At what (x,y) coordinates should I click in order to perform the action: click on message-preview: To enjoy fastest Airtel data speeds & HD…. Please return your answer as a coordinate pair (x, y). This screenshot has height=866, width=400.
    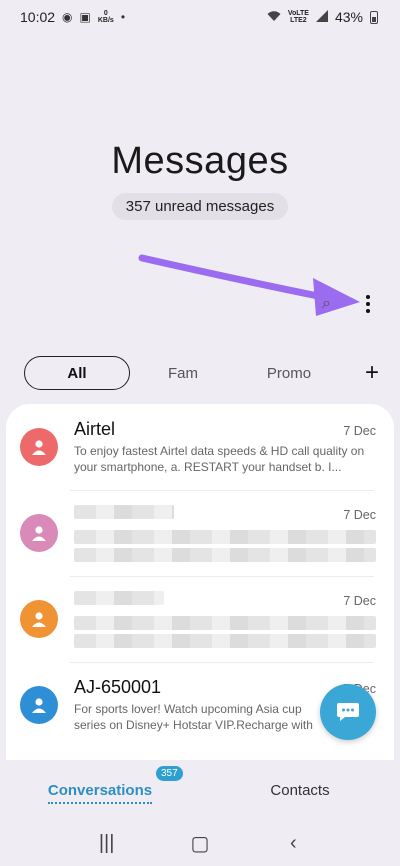
    Looking at the image, I should click on (219, 459).